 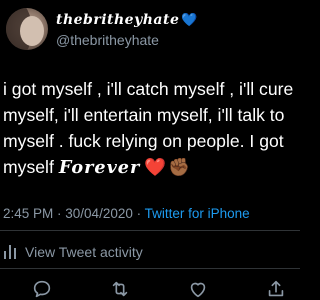 I want to click on retweet-icon, so click(x=120, y=289).